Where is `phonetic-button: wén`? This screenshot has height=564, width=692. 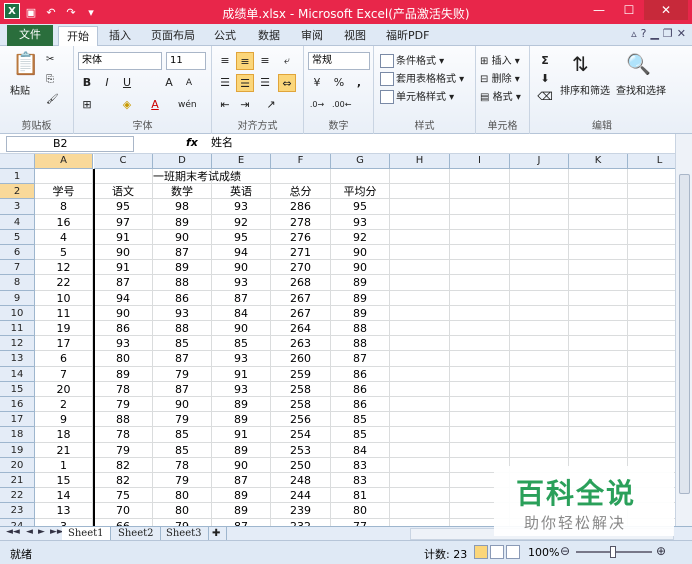
phonetic-button: wén is located at coordinates (187, 105).